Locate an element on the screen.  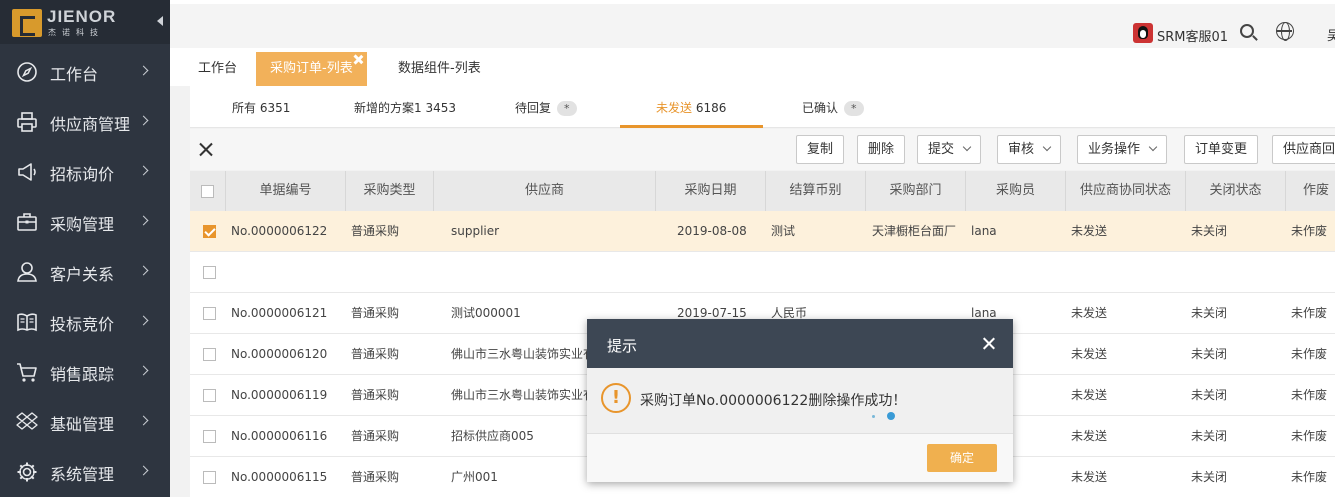
sidebar-item-bidding-inquiry: 招标询价 is located at coordinates (85, 171).